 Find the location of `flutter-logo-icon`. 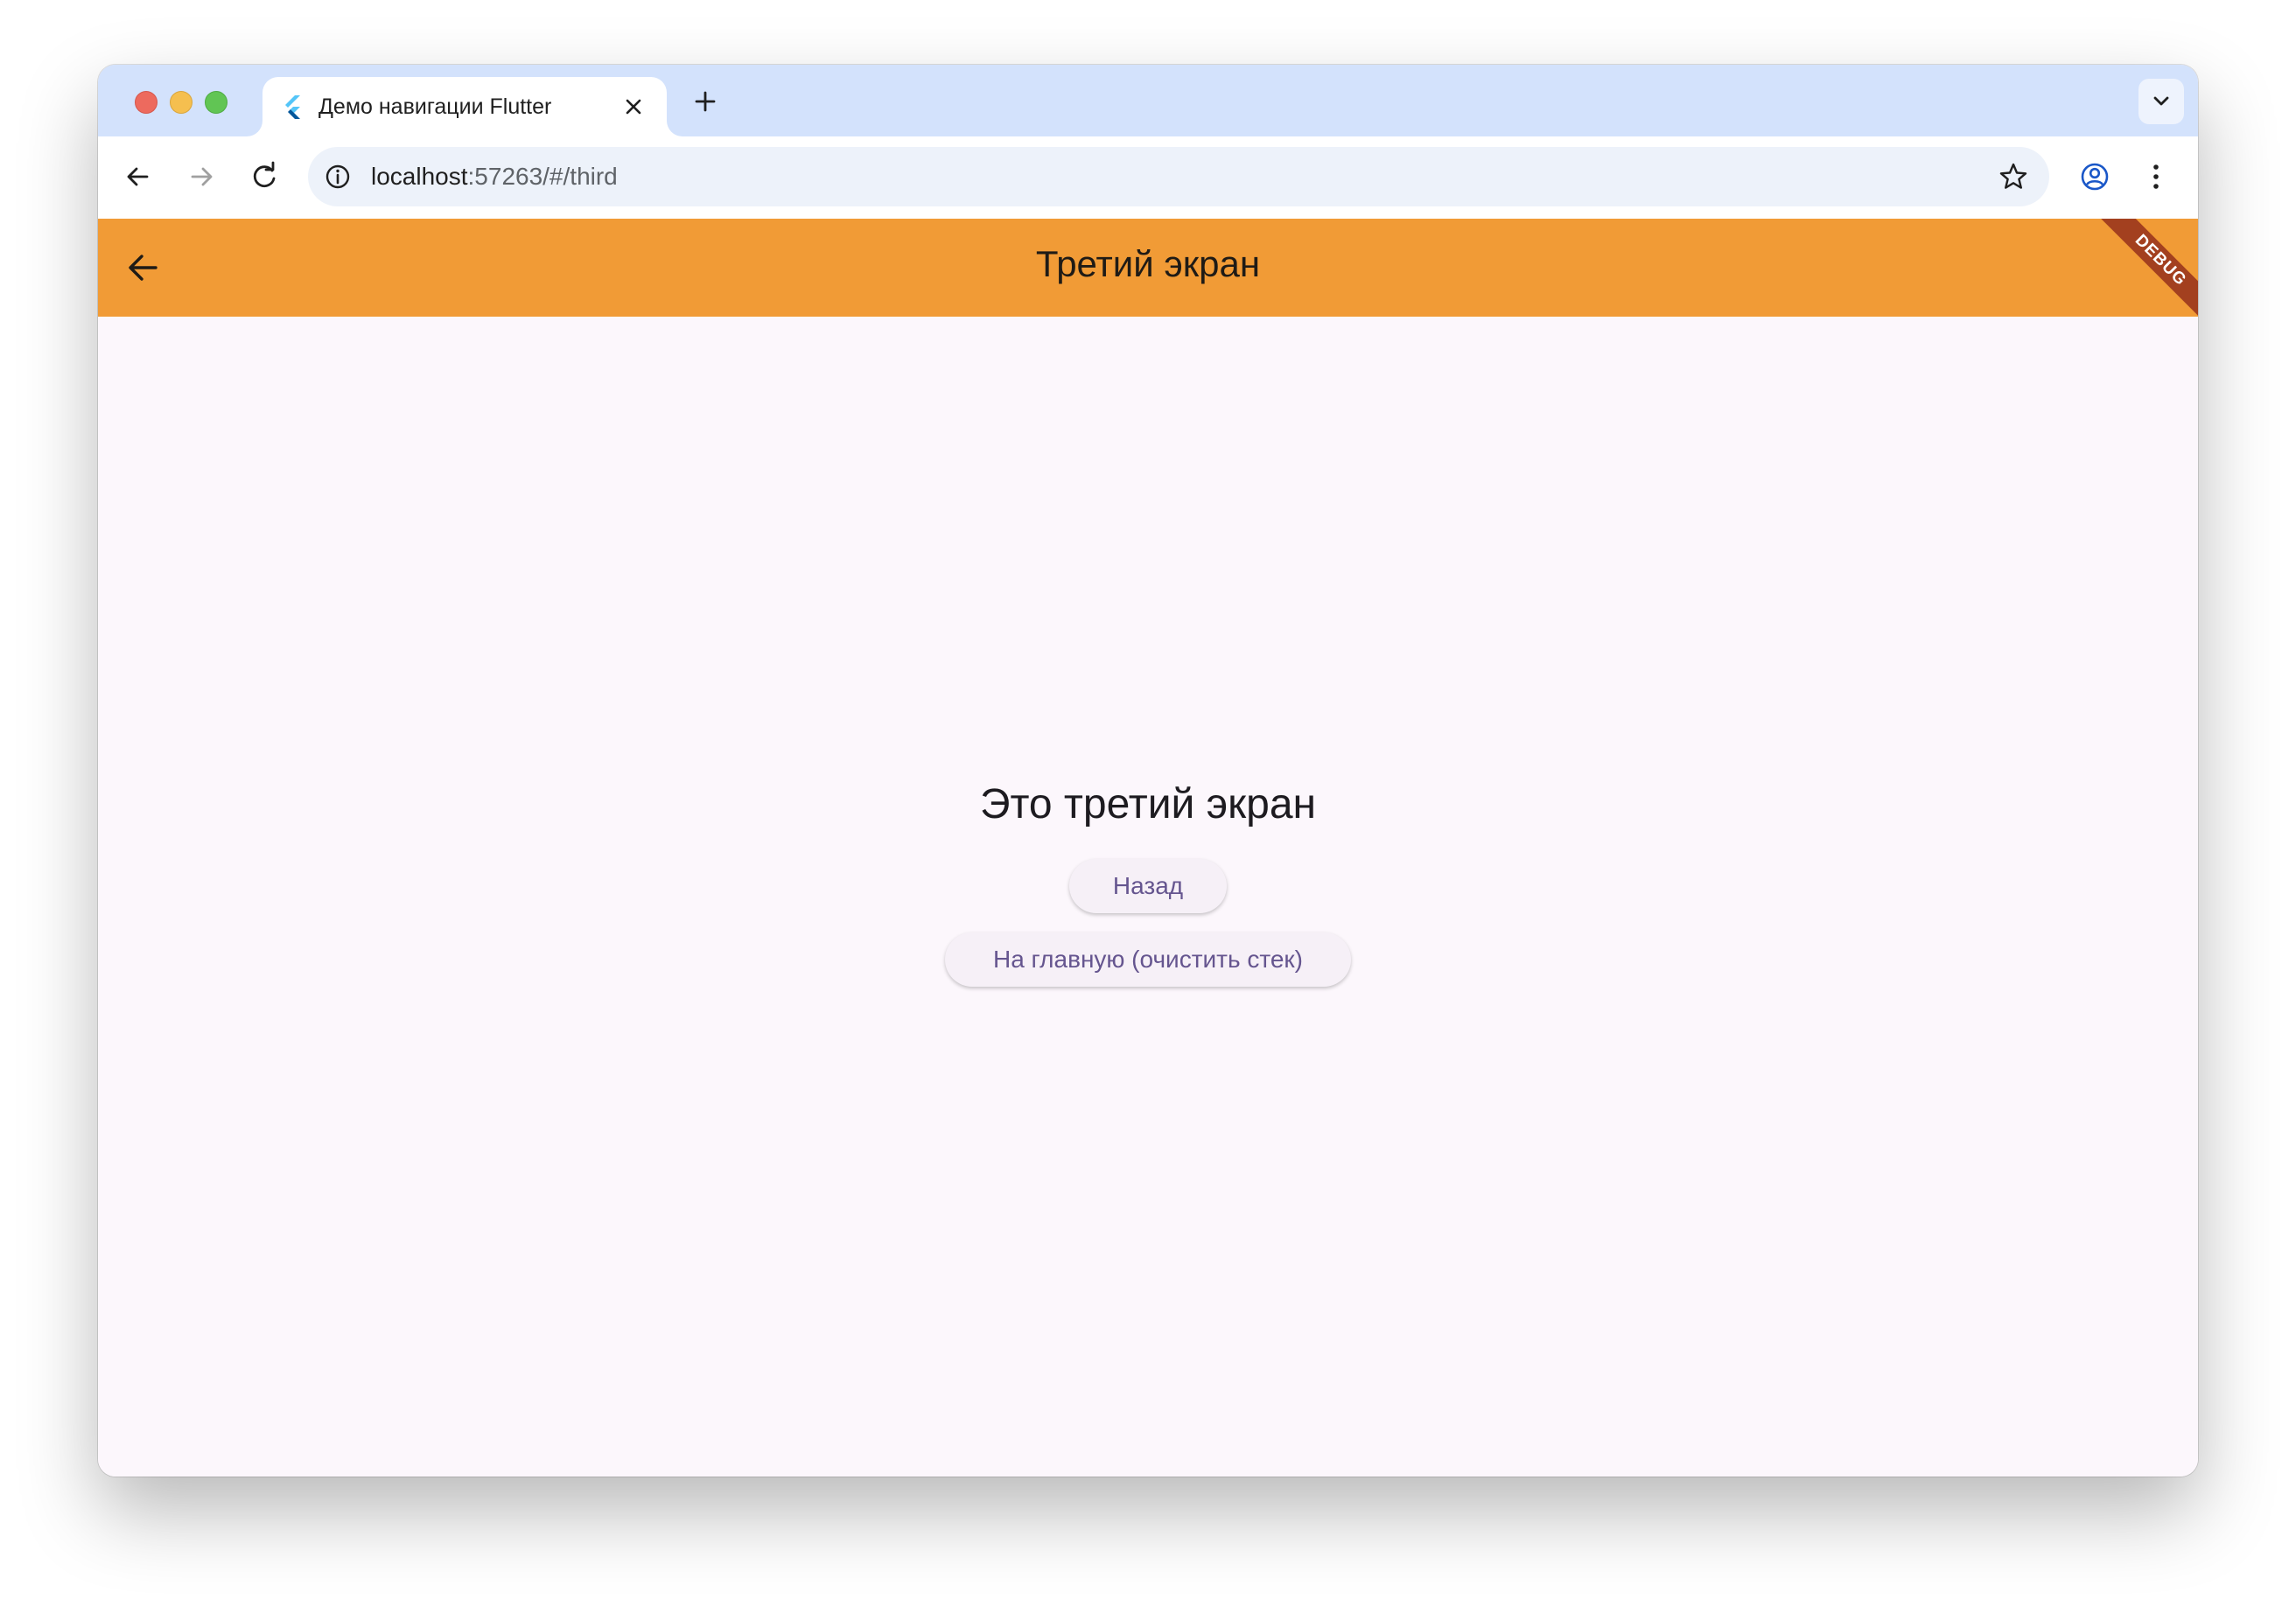

flutter-logo-icon is located at coordinates (292, 107).